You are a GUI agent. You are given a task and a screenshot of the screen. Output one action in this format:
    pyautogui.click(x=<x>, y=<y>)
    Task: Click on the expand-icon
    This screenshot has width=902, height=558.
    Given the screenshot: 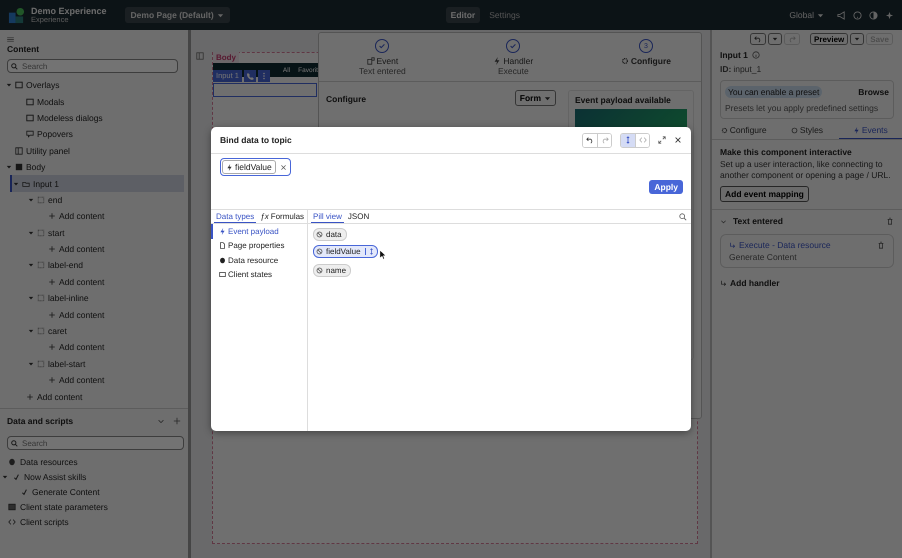 What is the action you would take?
    pyautogui.click(x=662, y=140)
    